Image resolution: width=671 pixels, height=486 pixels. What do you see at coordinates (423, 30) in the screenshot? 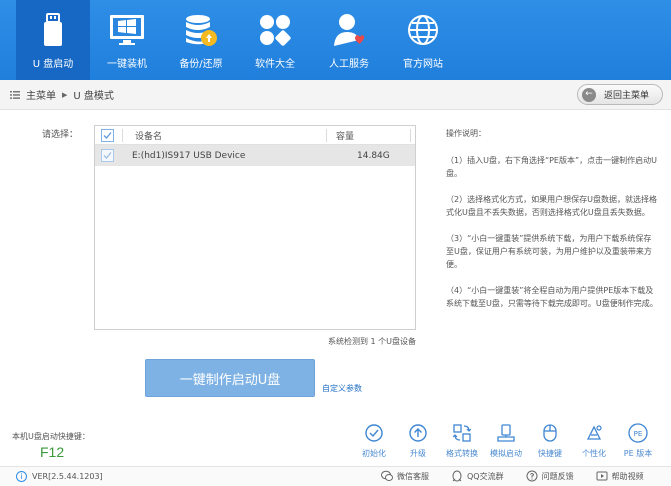
I see `globe-icon` at bounding box center [423, 30].